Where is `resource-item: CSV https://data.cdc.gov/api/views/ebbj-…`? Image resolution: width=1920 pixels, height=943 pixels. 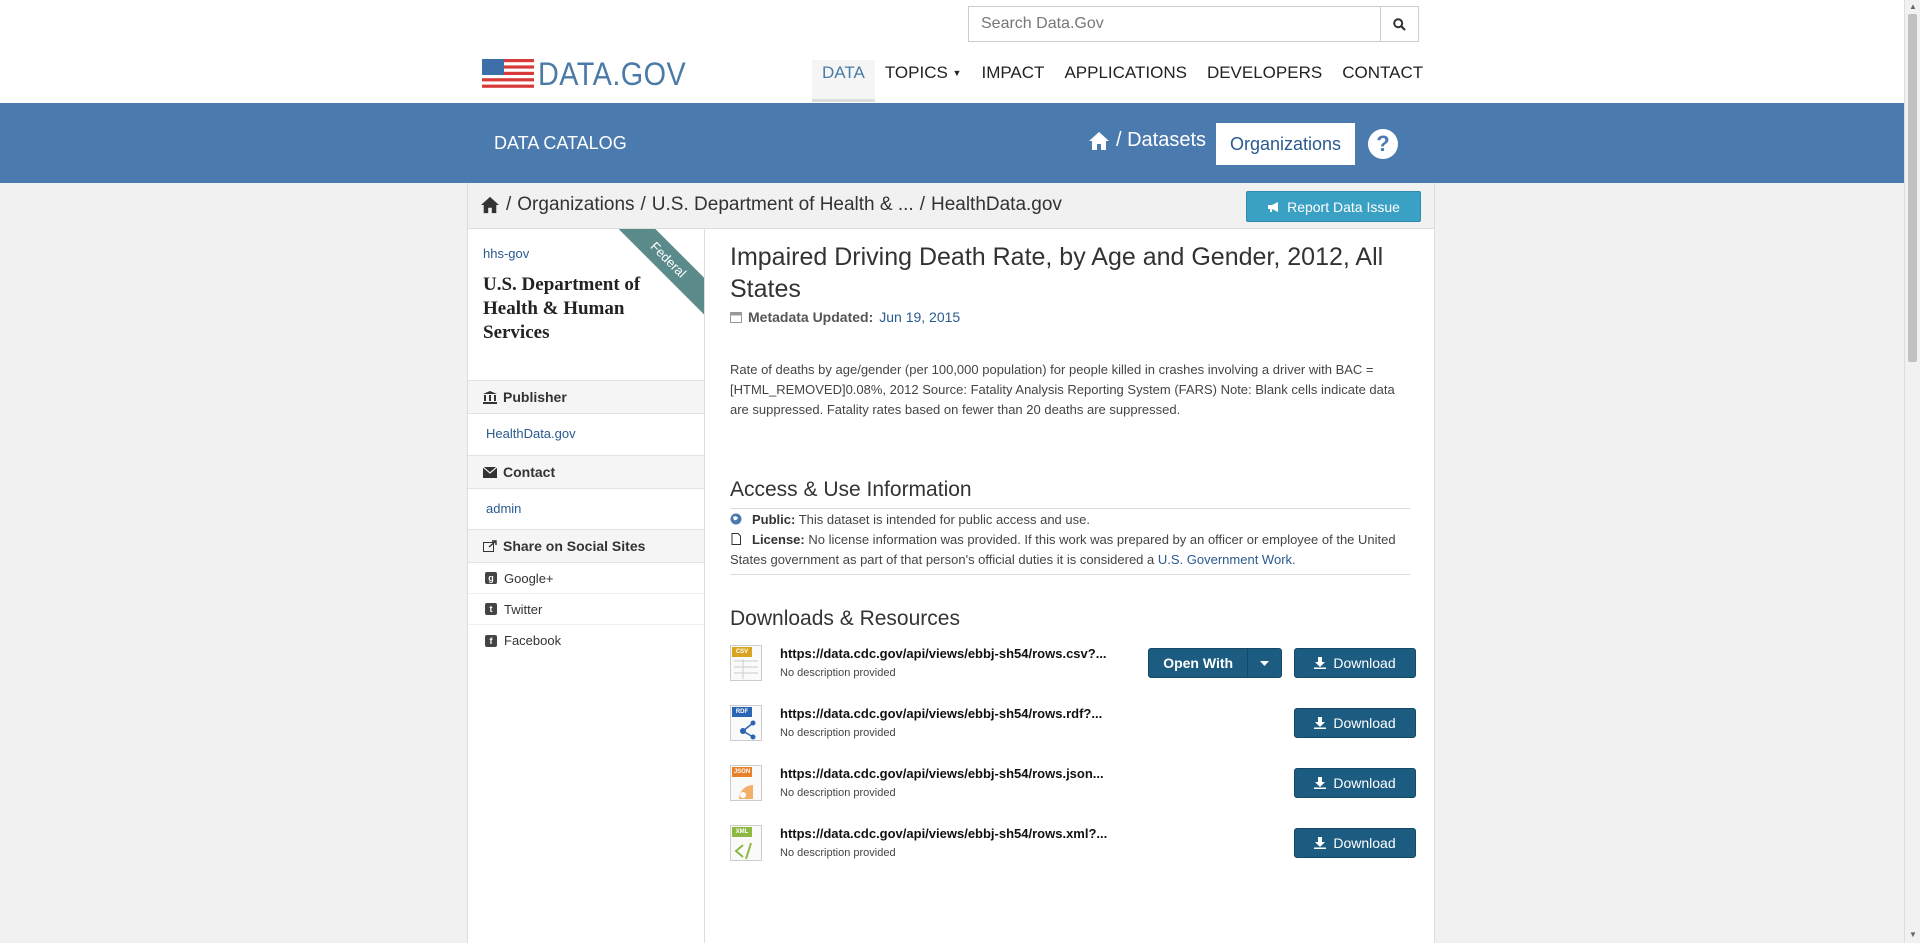 resource-item: CSV https://data.cdc.gov/api/views/ebbj-… is located at coordinates (1073, 667).